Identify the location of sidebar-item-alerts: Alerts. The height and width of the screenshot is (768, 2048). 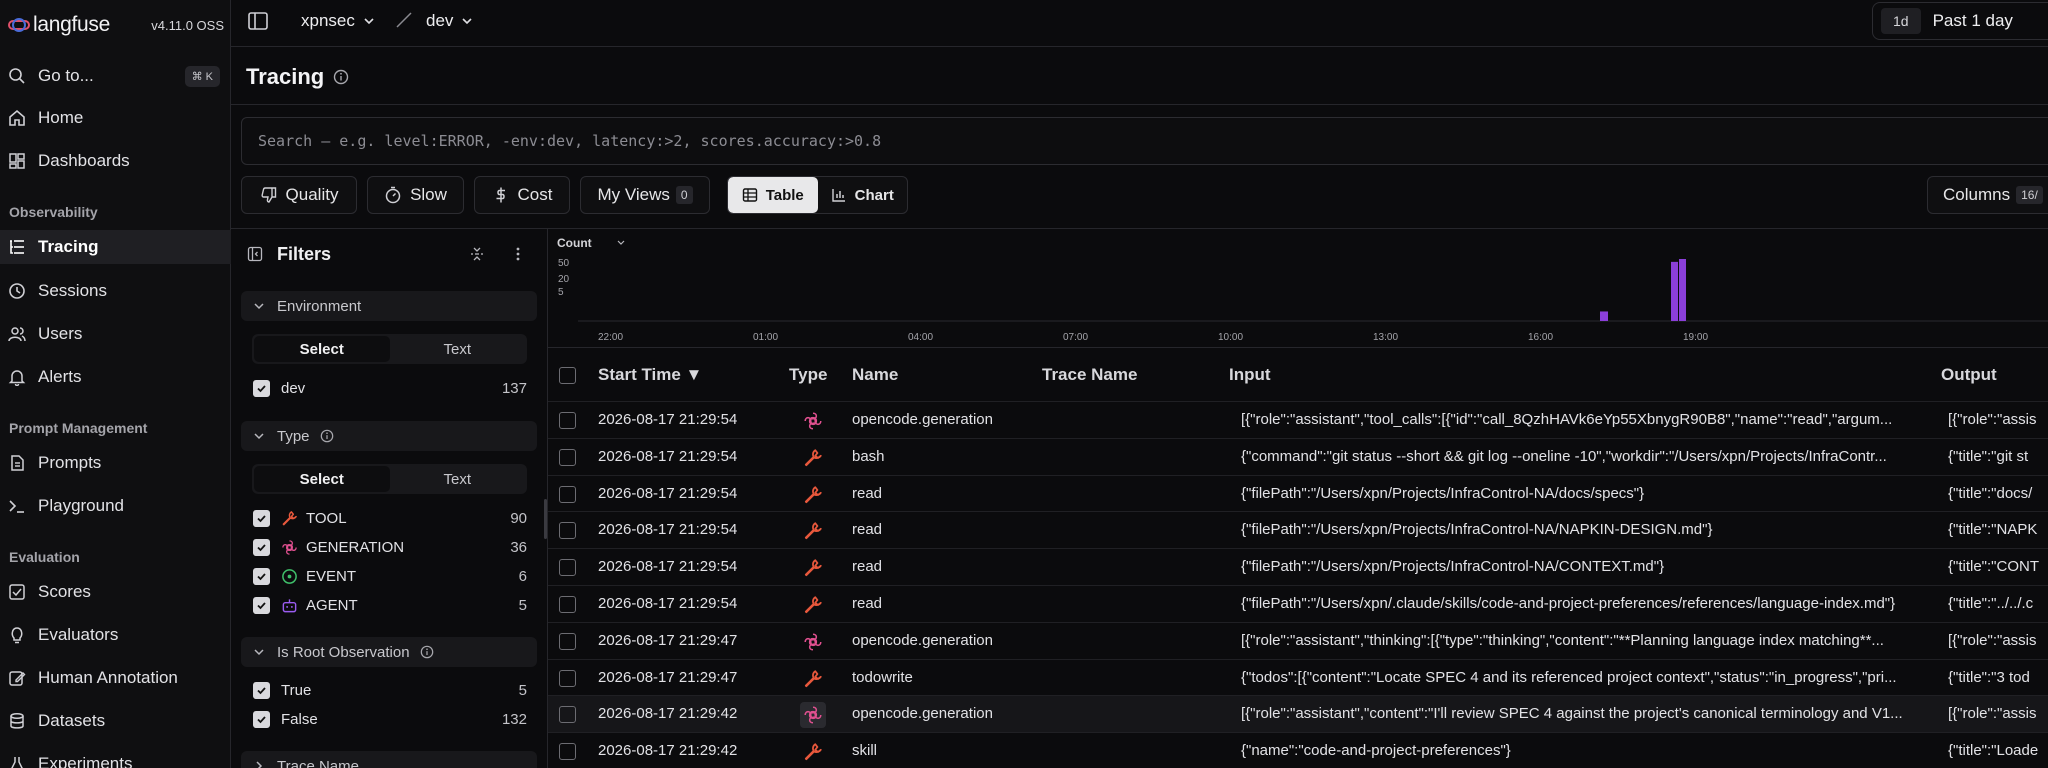
(115, 377).